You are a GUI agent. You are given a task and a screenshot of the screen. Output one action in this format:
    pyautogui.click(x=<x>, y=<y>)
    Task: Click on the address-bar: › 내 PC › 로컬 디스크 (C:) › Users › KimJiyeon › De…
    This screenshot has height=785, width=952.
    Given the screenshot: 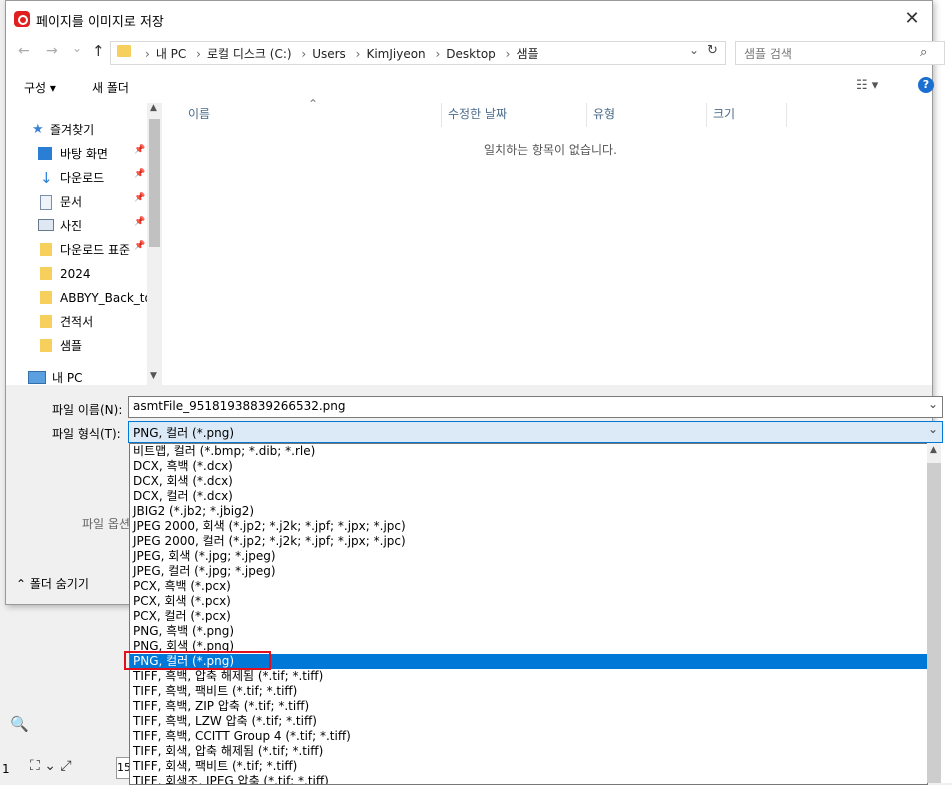 What is the action you would take?
    pyautogui.click(x=418, y=53)
    